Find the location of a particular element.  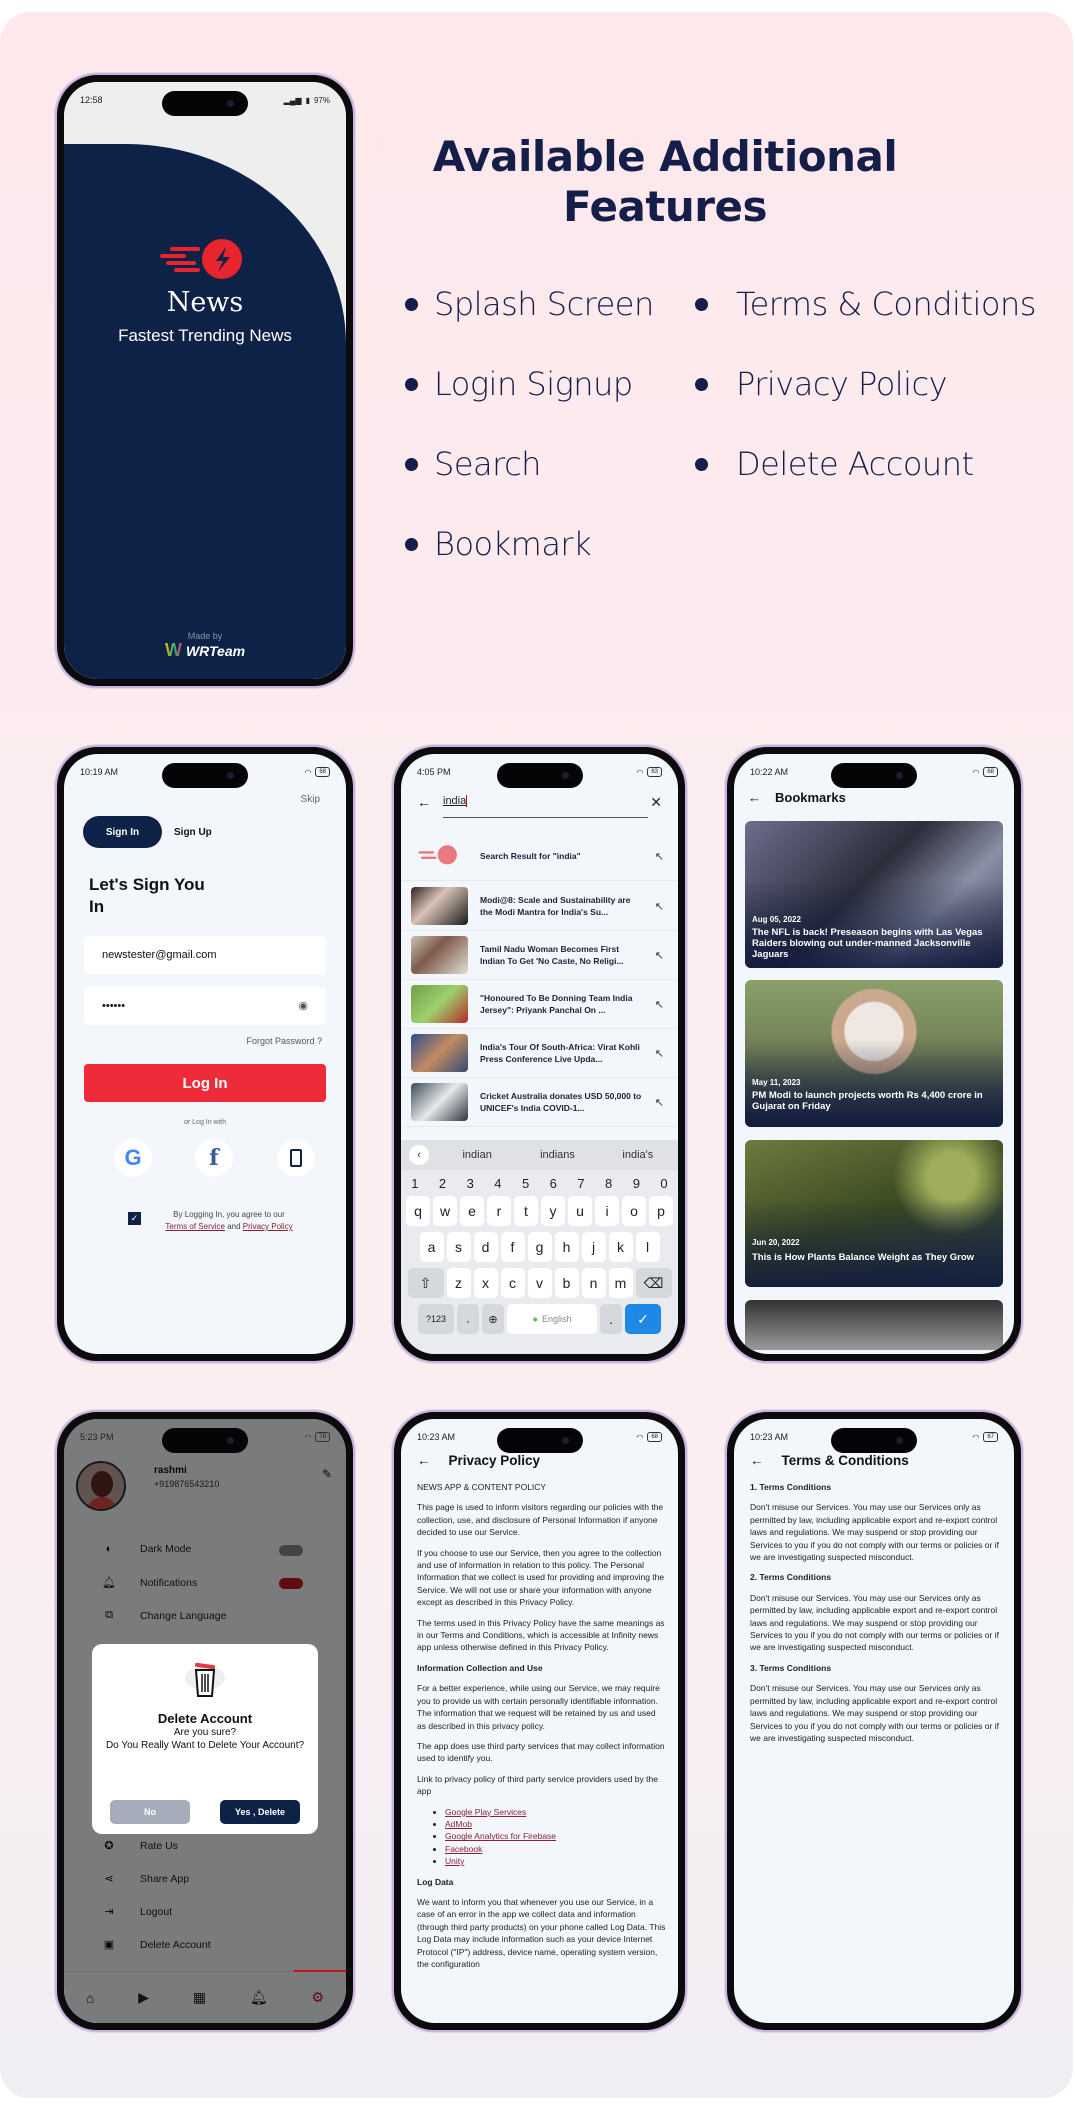

eye-icon: ◉ is located at coordinates (303, 1005).